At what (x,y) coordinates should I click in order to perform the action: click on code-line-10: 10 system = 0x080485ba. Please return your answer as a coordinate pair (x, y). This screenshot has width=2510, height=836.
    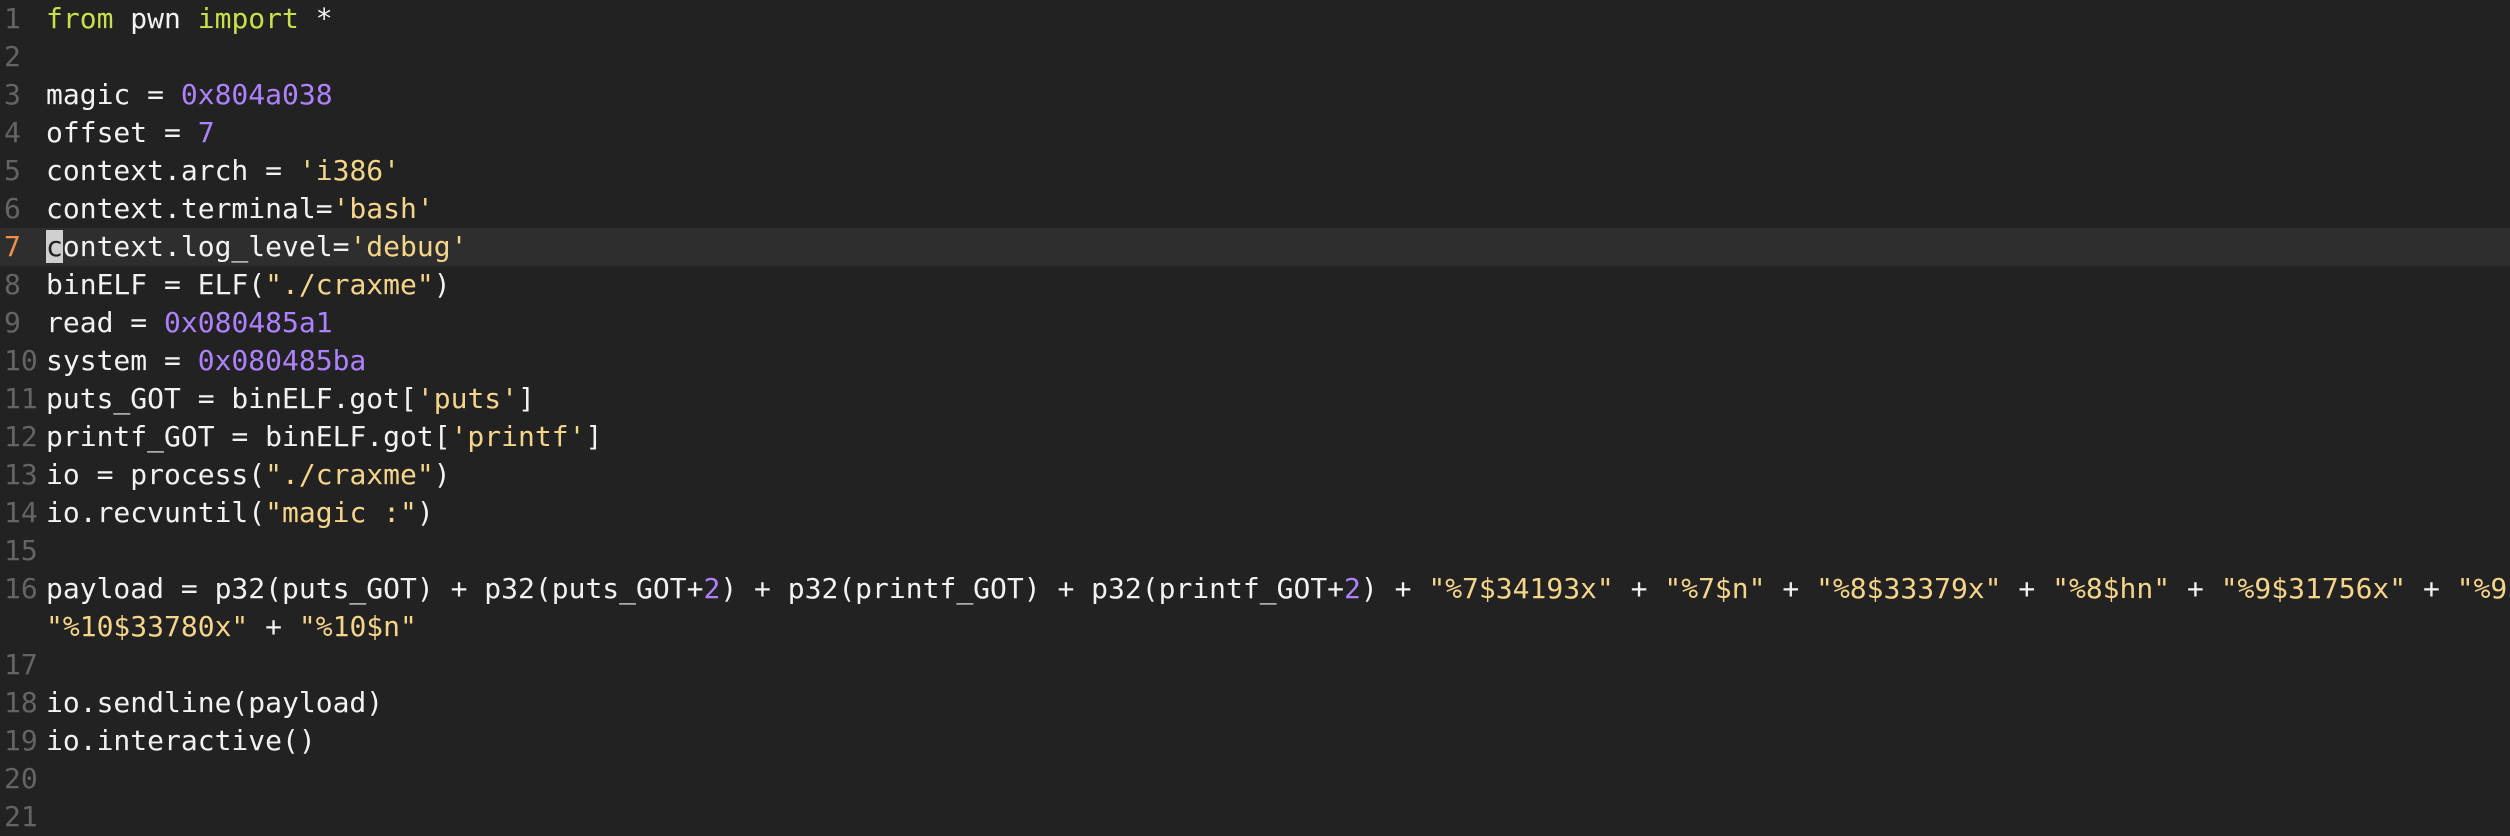
    Looking at the image, I should click on (1255, 361).